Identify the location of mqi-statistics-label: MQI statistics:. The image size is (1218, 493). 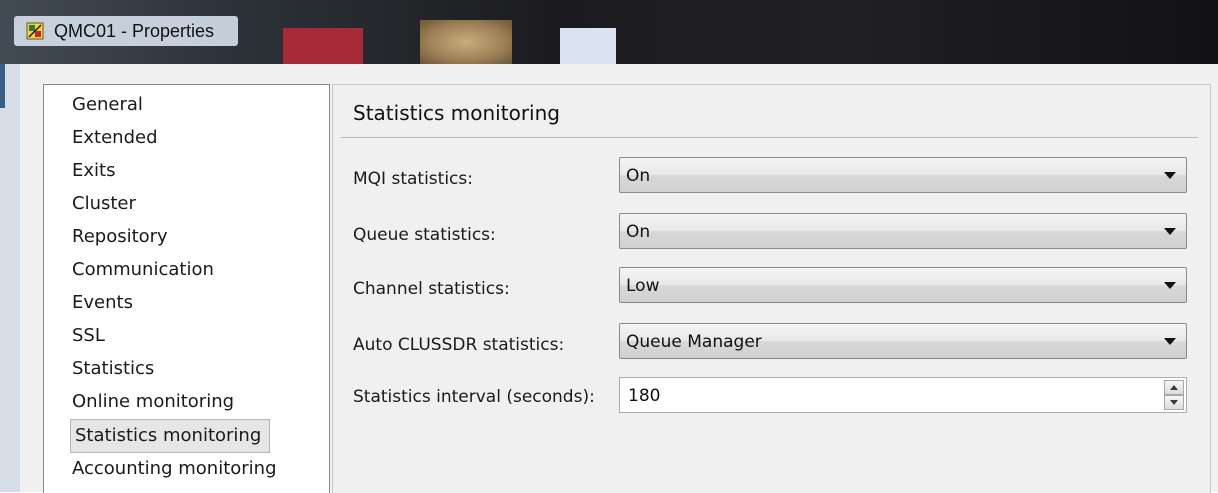
(413, 179).